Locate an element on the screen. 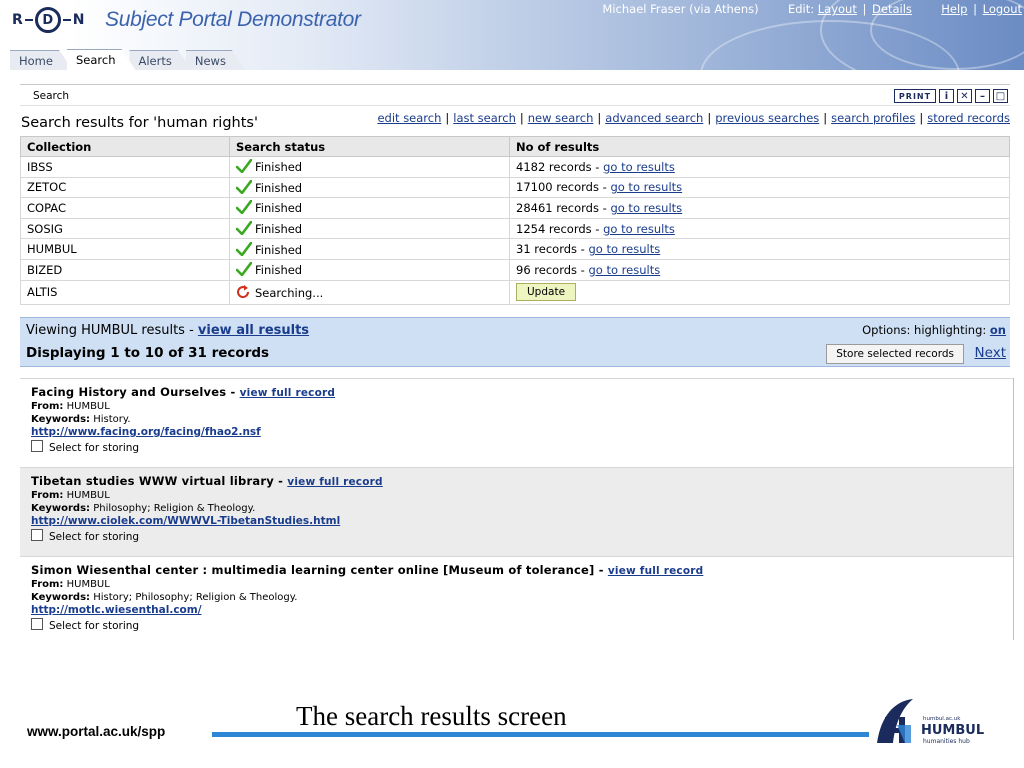  humbul-logo: humbul.ac.uk HUMBUL humanities hub is located at coordinates (930, 722).